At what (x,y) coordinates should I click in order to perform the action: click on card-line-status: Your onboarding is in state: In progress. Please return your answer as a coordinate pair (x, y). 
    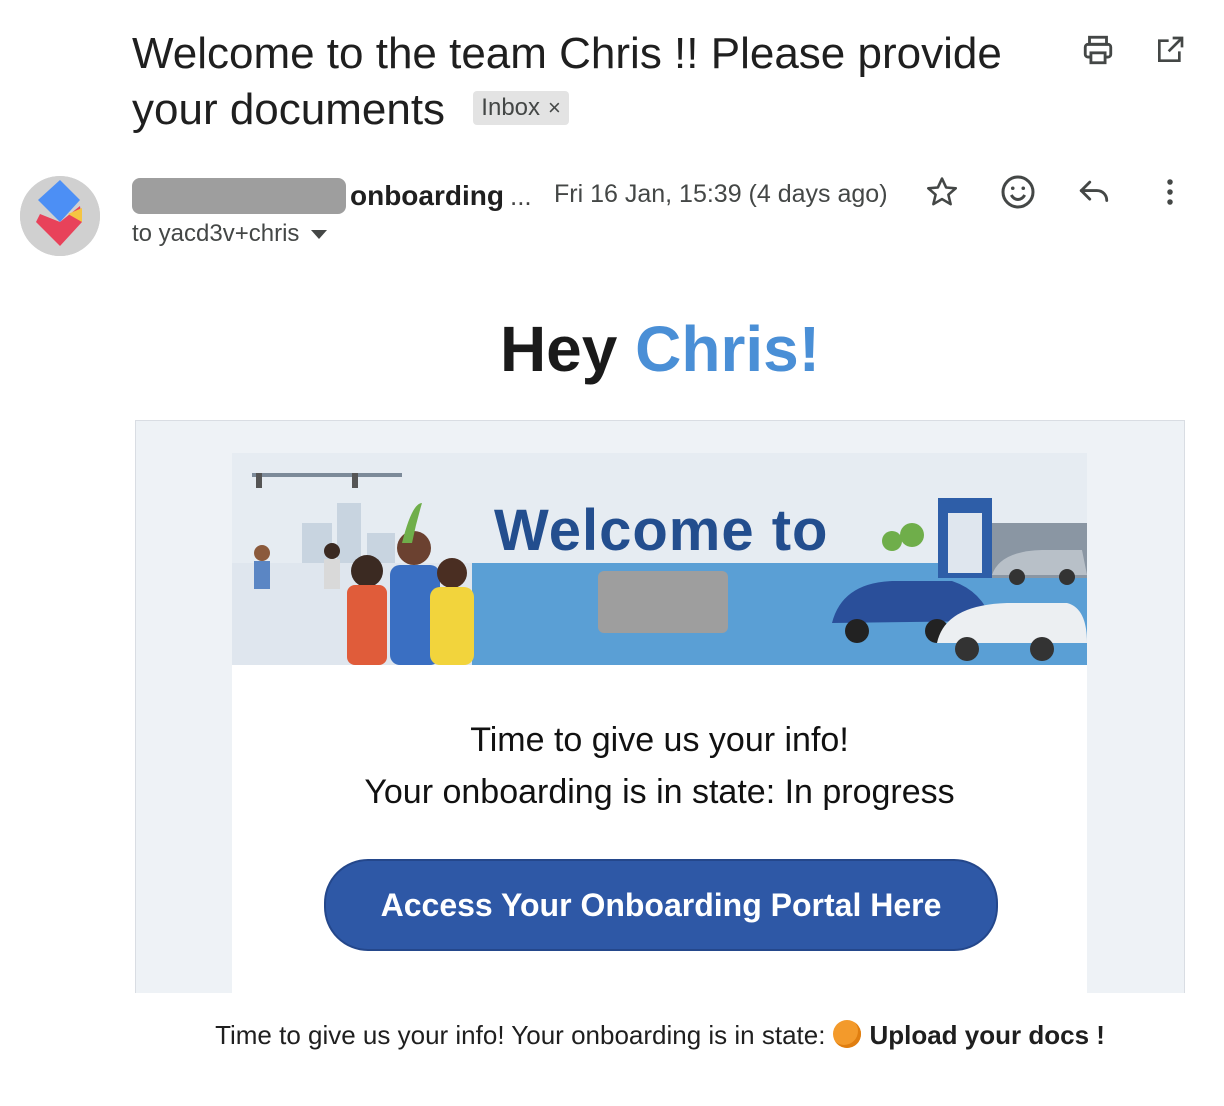
    Looking at the image, I should click on (659, 792).